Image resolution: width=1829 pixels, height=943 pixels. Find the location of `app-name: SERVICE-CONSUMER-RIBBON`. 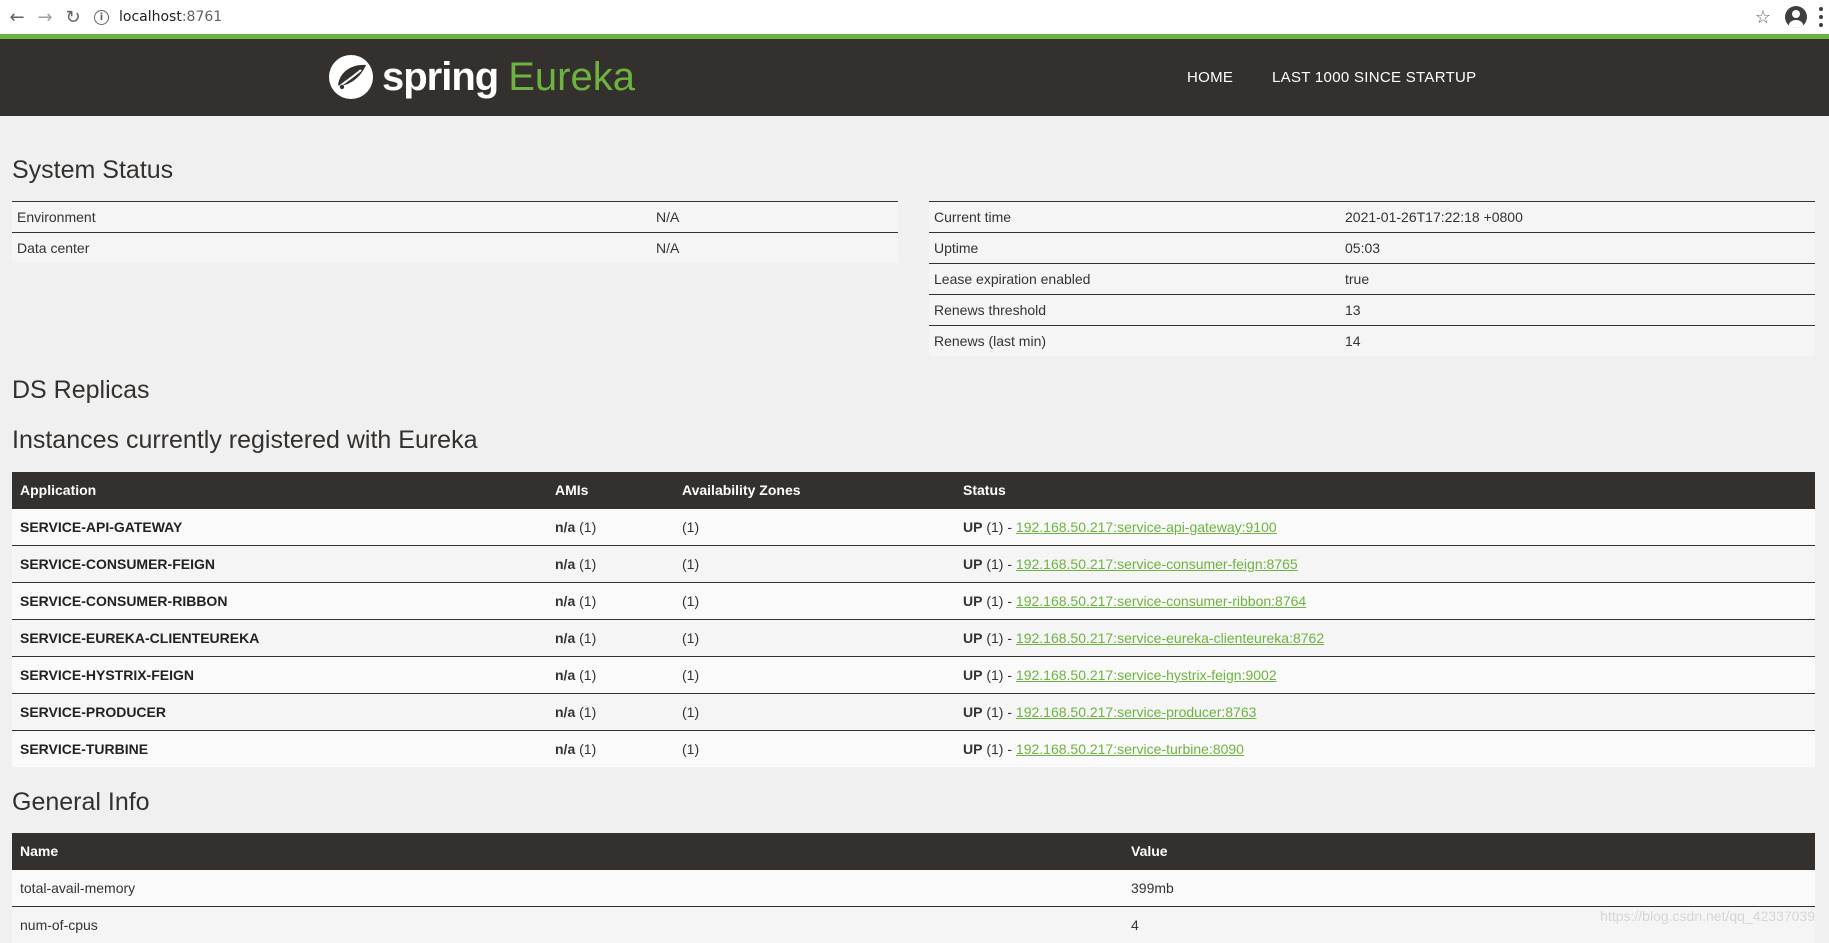

app-name: SERVICE-CONSUMER-RIBBON is located at coordinates (279, 601).